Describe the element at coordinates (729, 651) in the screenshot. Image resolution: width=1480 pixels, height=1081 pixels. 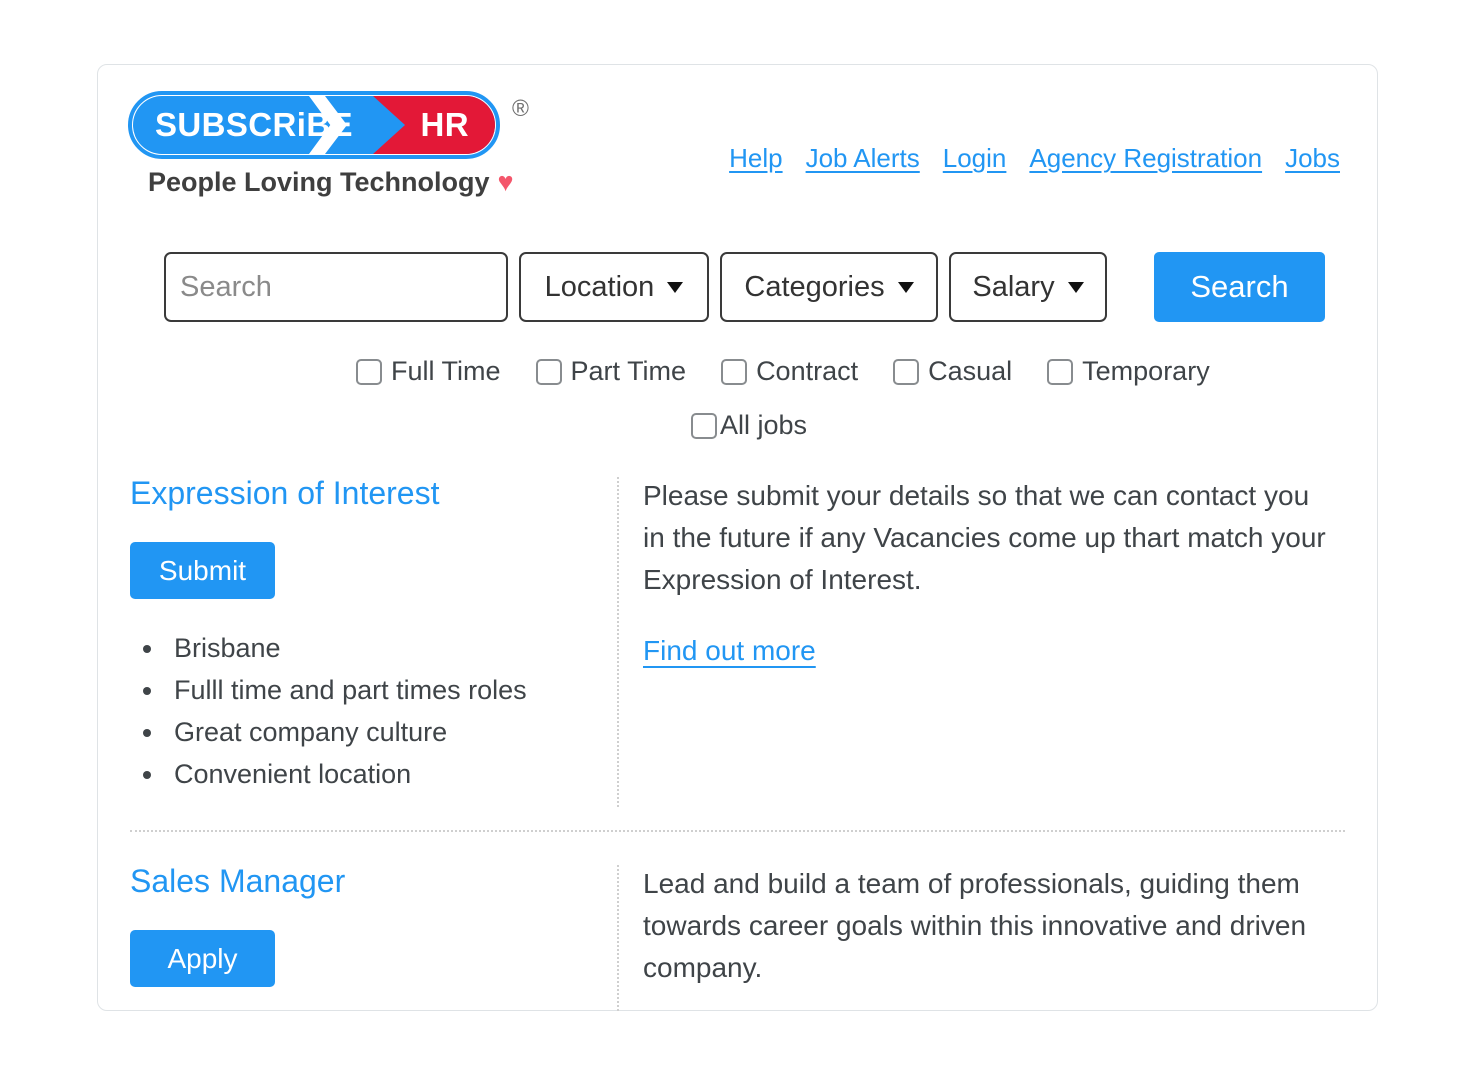
I see `find-out-more-link: Find out more` at that location.